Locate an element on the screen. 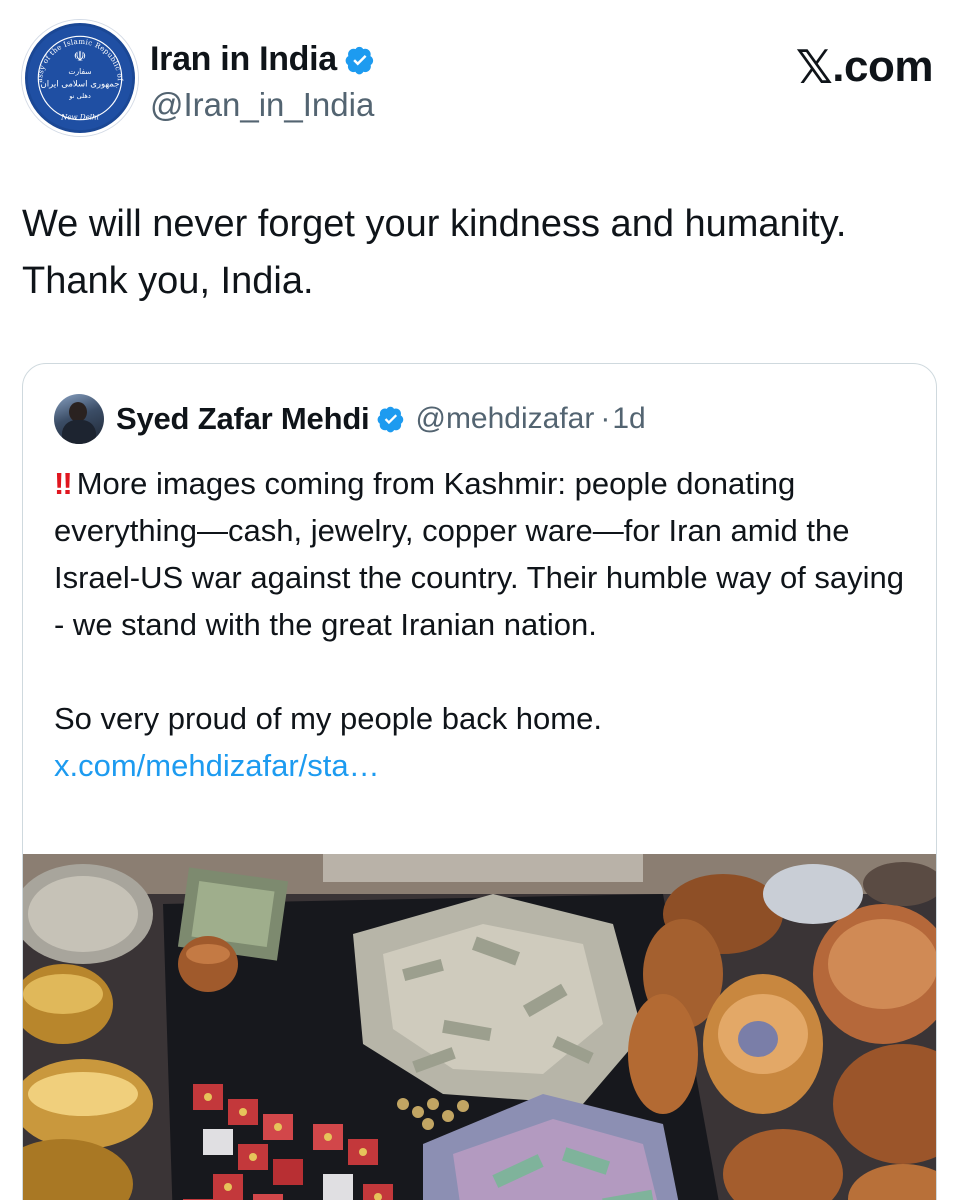 The height and width of the screenshot is (1200, 959). author-name-row: Iran in India is located at coordinates (262, 59).